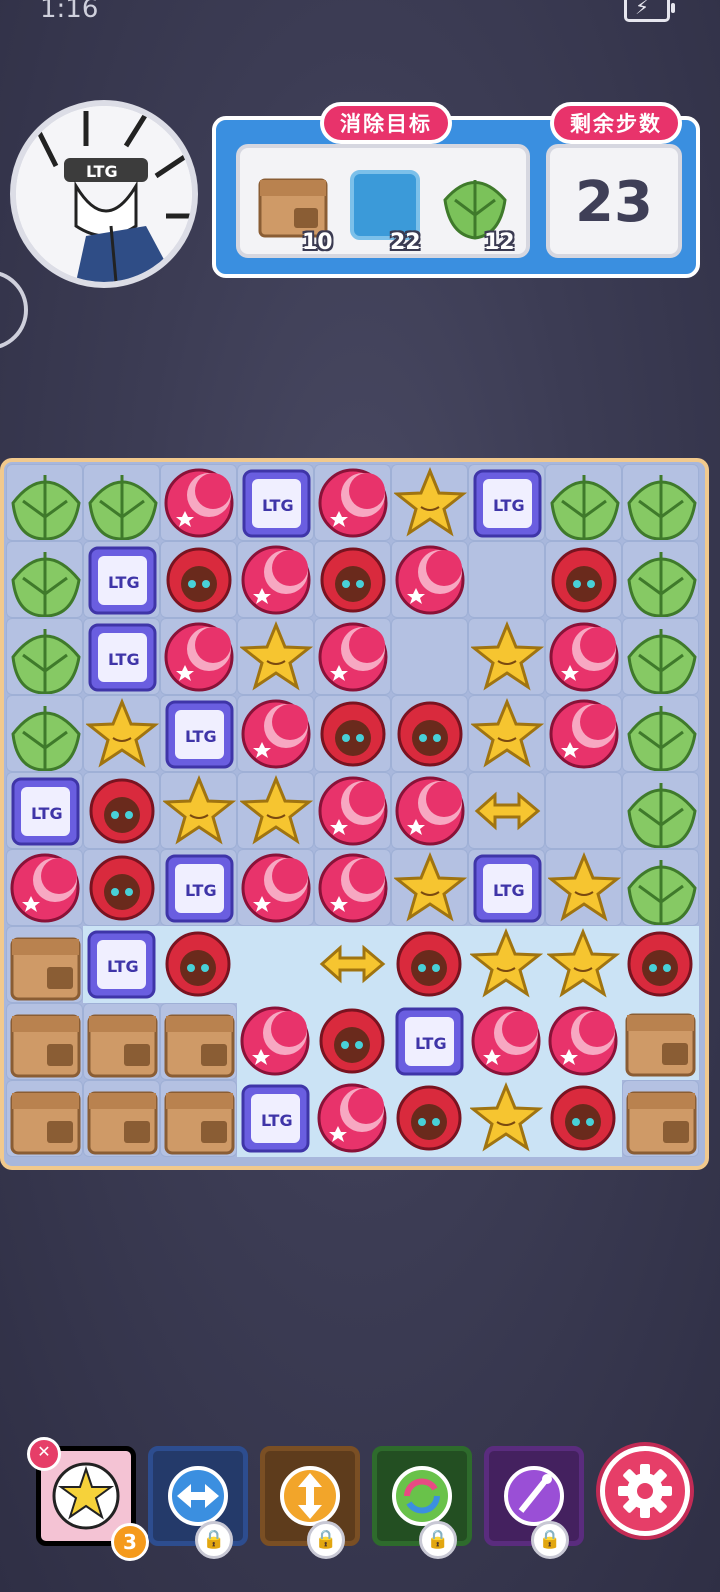 The height and width of the screenshot is (1592, 720). What do you see at coordinates (198, 1502) in the screenshot?
I see `swap-tool-button: 🔒` at bounding box center [198, 1502].